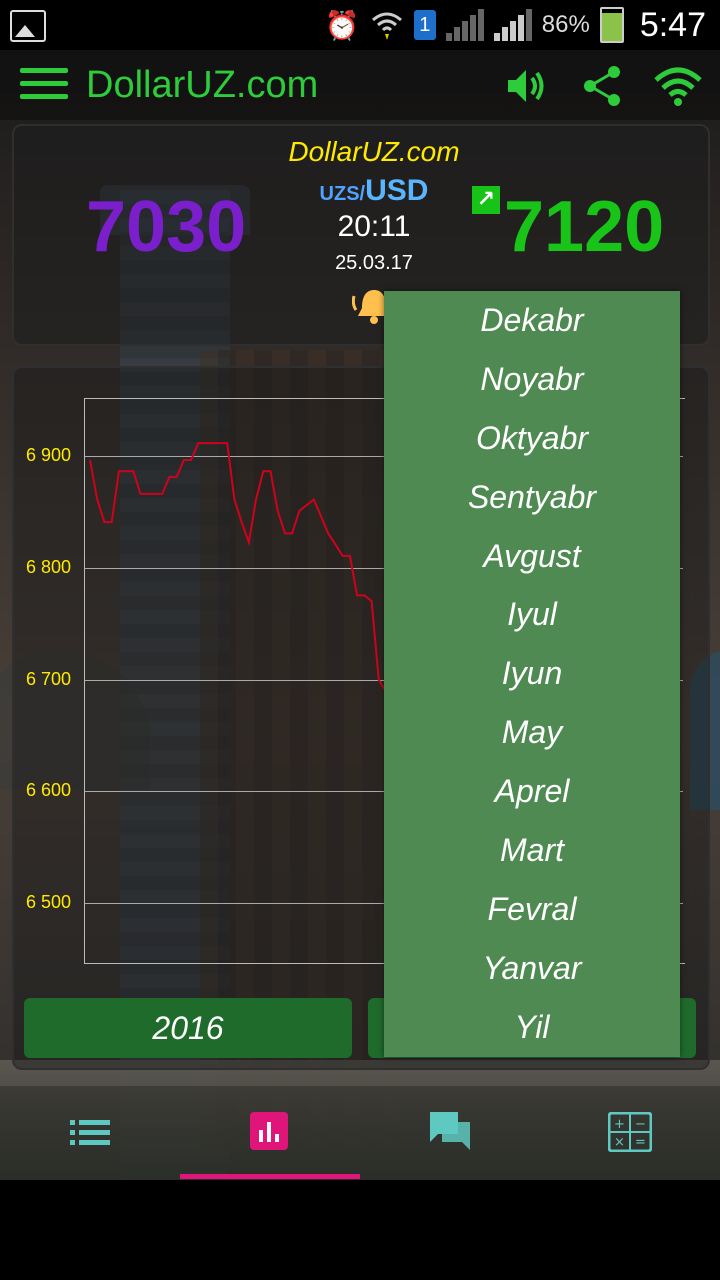 This screenshot has height=1280, width=720. I want to click on month-item-aprel: Aprel, so click(532, 791).